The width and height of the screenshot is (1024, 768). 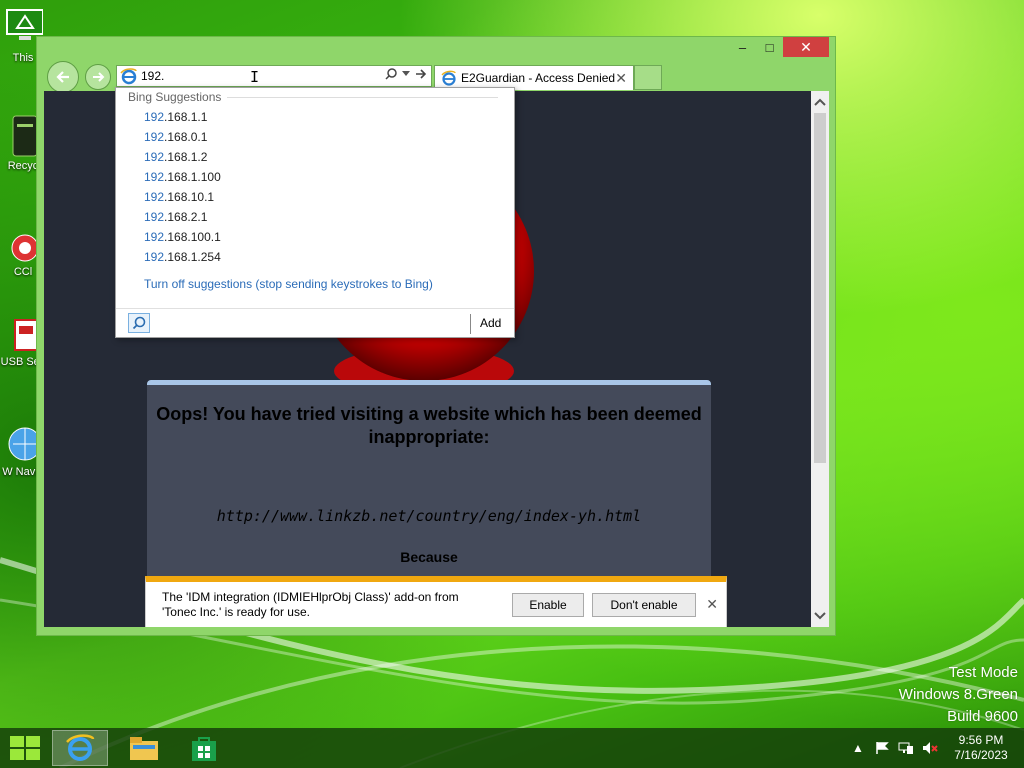 What do you see at coordinates (23, 272) in the screenshot?
I see `desktop-icon-label: CCl` at bounding box center [23, 272].